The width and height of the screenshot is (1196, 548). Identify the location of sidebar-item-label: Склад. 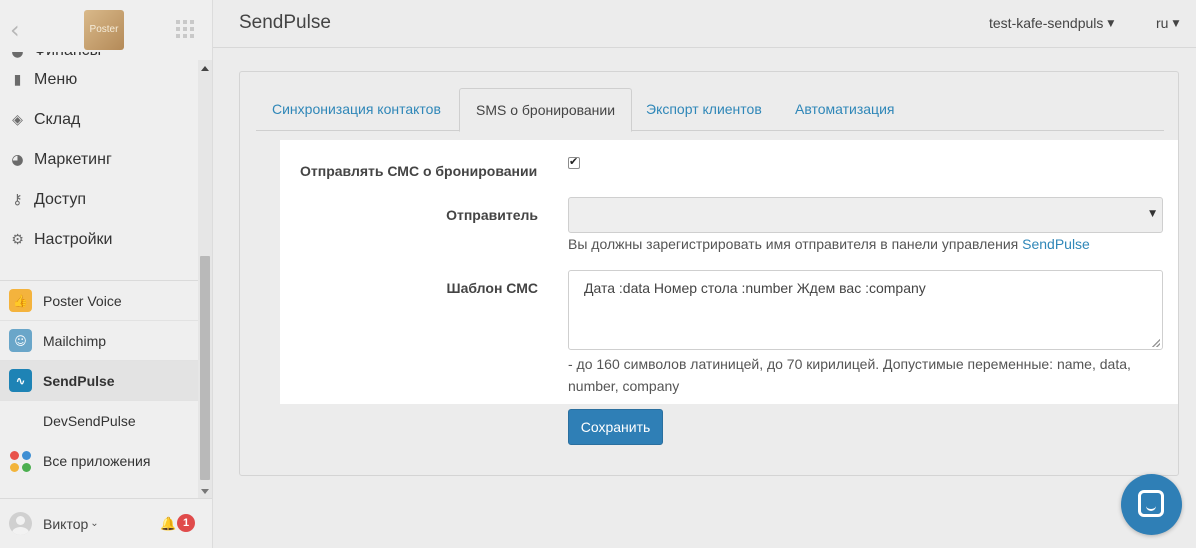
(57, 119).